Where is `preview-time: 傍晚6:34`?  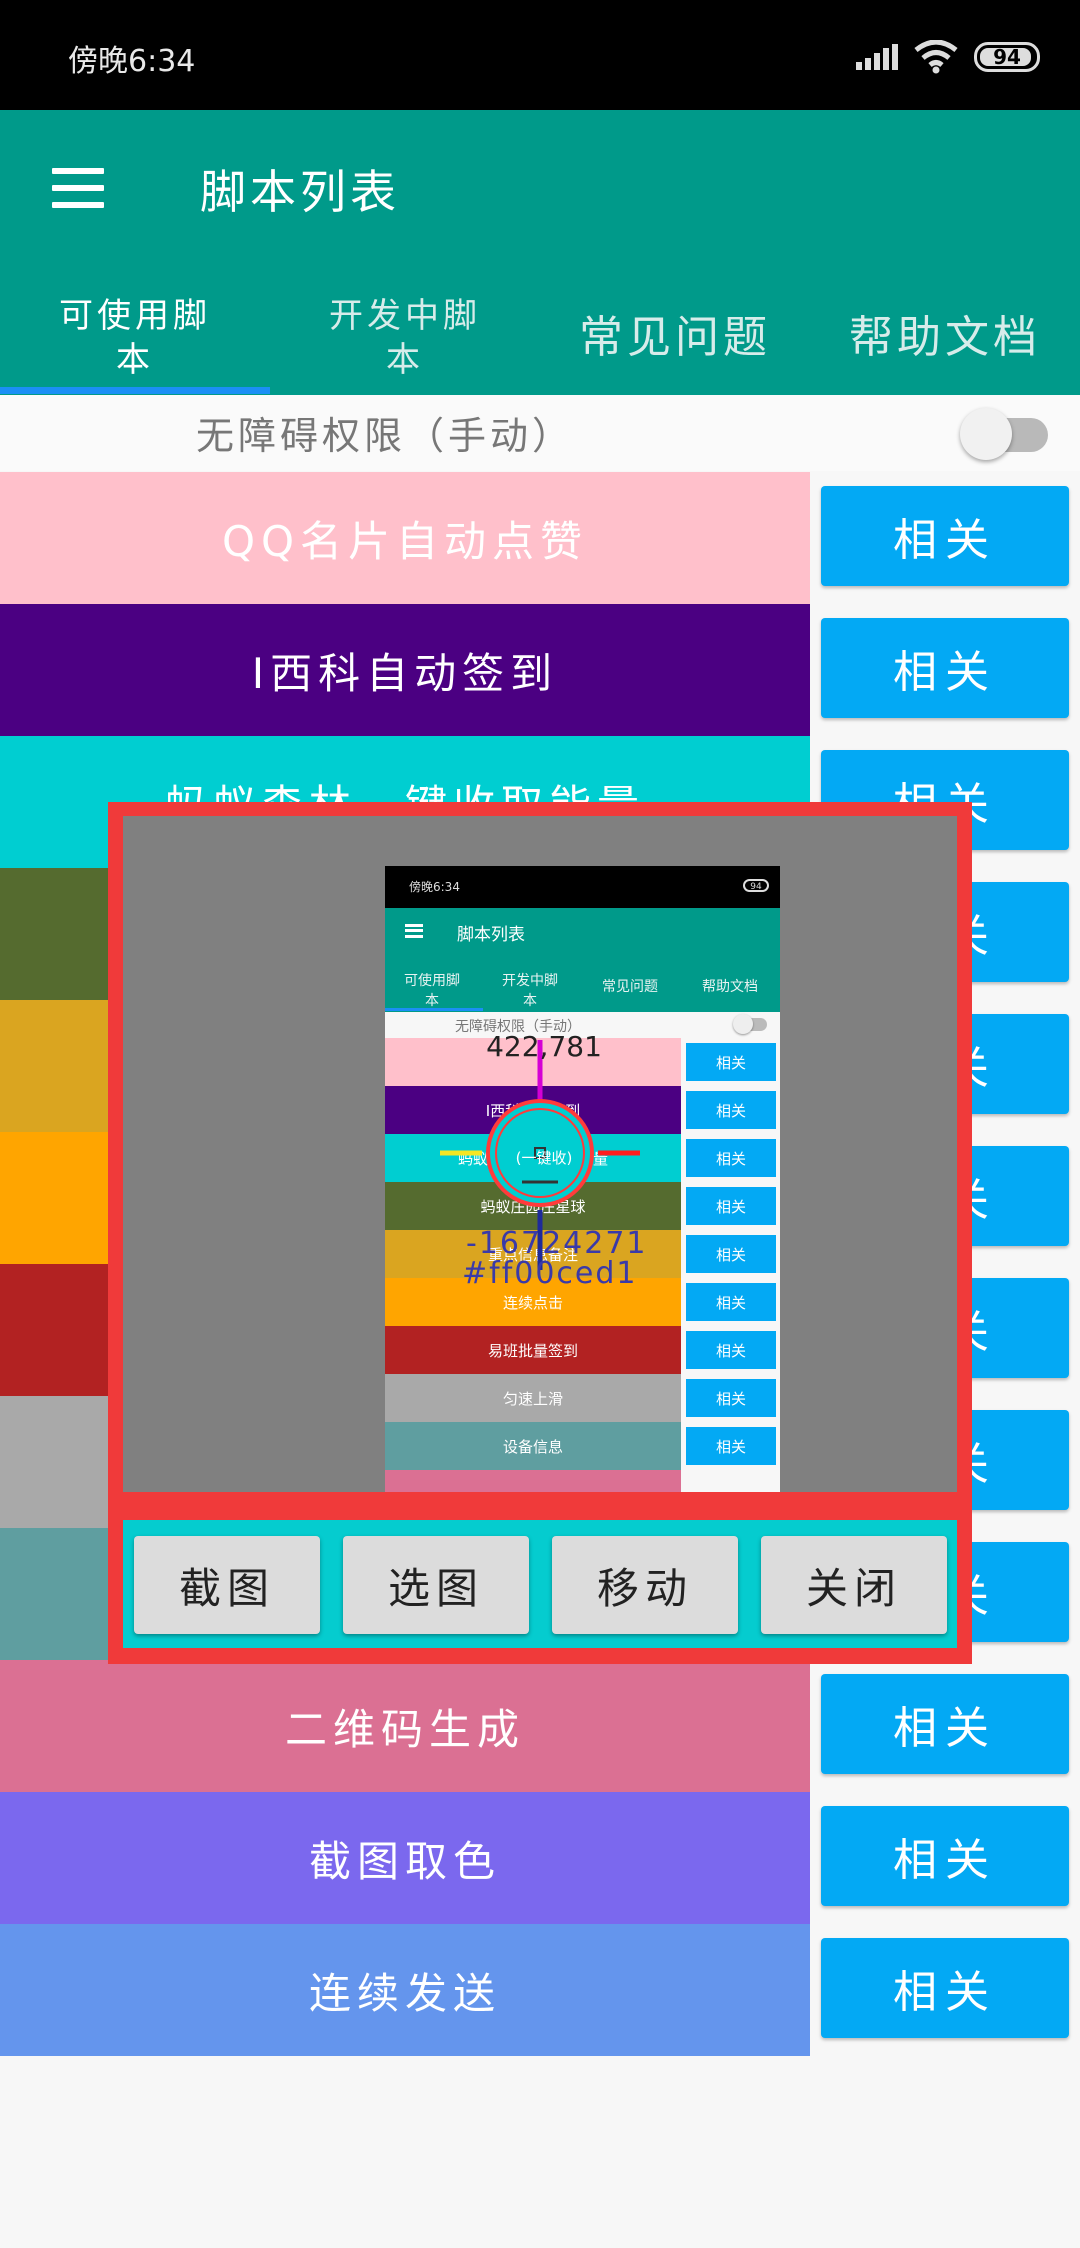
preview-time: 傍晚6:34 is located at coordinates (434, 887).